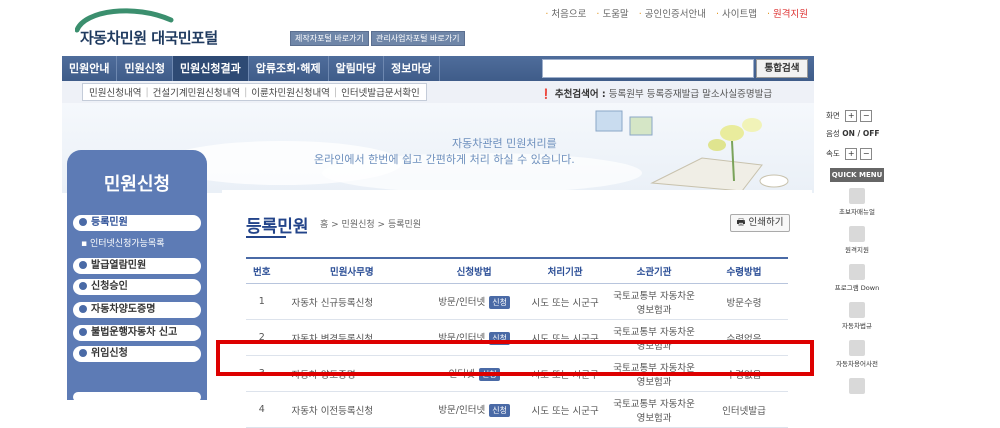 Image resolution: width=1000 pixels, height=428 pixels. I want to click on left-menu-item-approval: 신청승인, so click(137, 287).